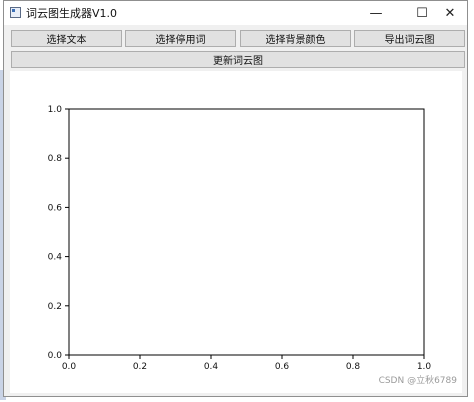 This screenshot has width=474, height=402. Describe the element at coordinates (55, 258) in the screenshot. I see `y-tick-label: 0.4` at that location.